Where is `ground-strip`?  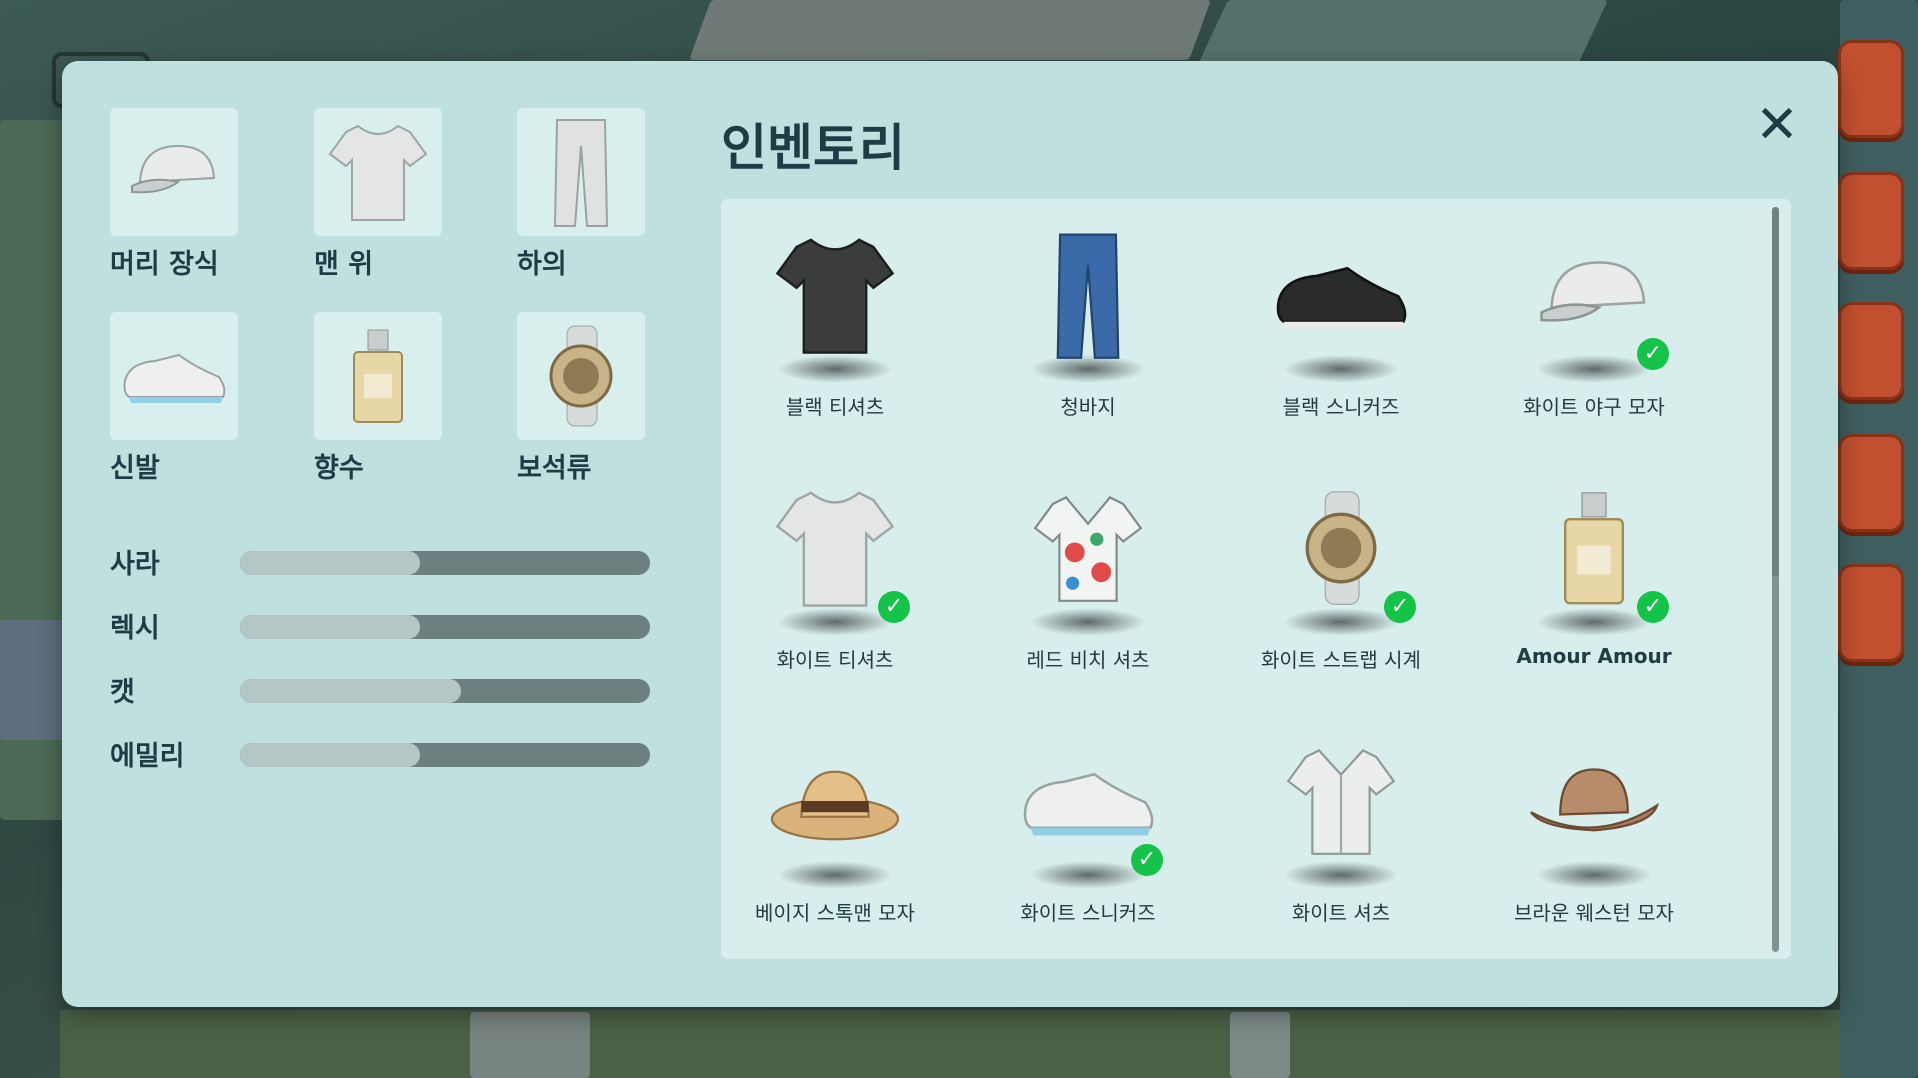 ground-strip is located at coordinates (960, 1044).